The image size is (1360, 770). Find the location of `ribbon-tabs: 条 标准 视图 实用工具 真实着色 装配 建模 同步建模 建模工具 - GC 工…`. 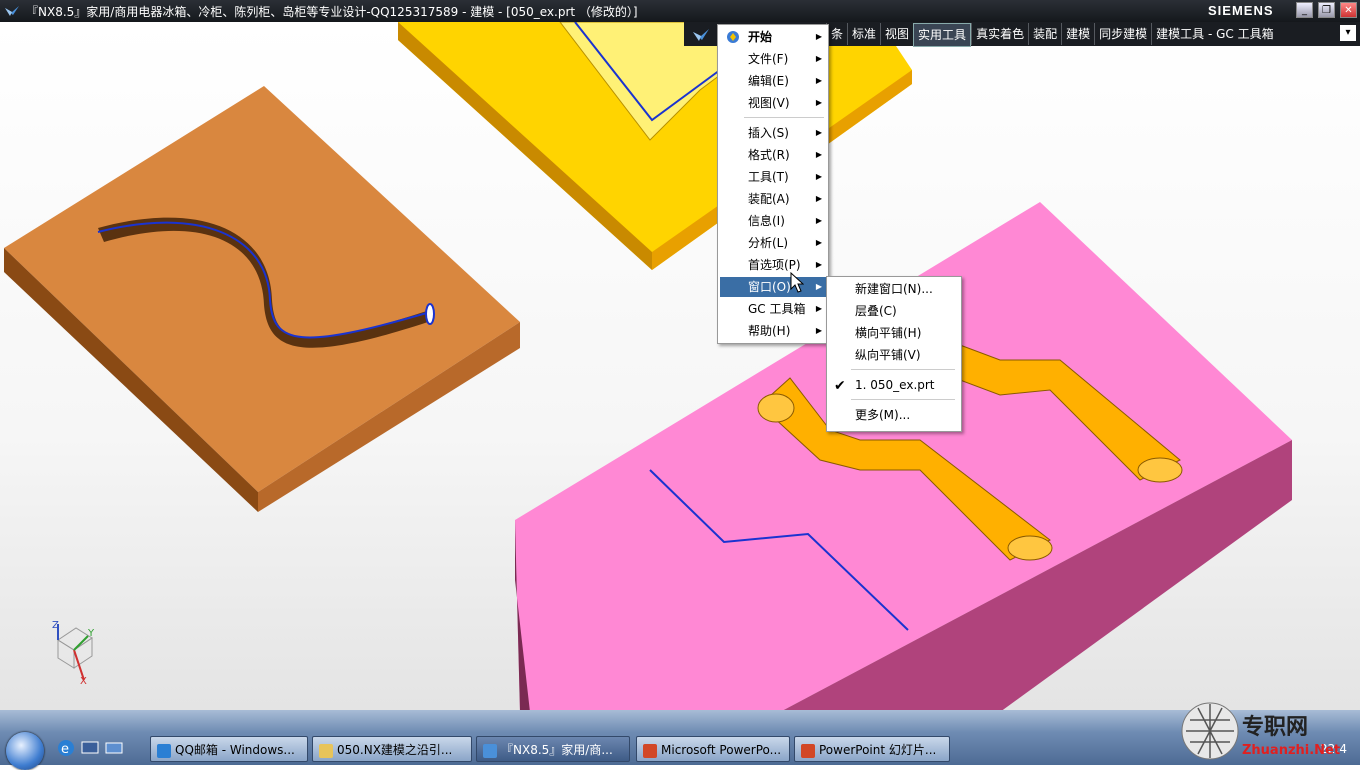

ribbon-tabs: 条 标准 视图 实用工具 真实着色 装配 建模 同步建模 建模工具 - GC 工… is located at coordinates (1052, 34).